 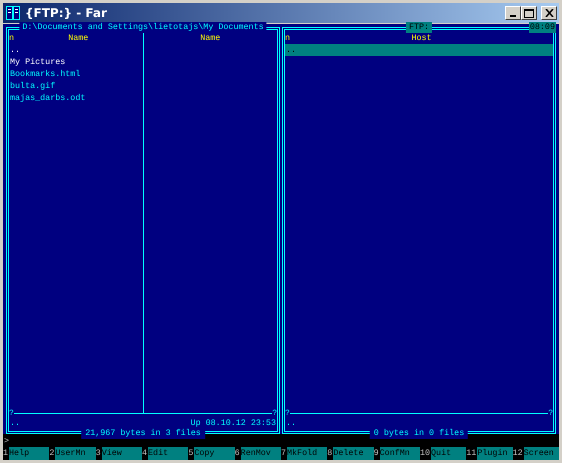 I want to click on function-key: Copy, so click(x=214, y=453).